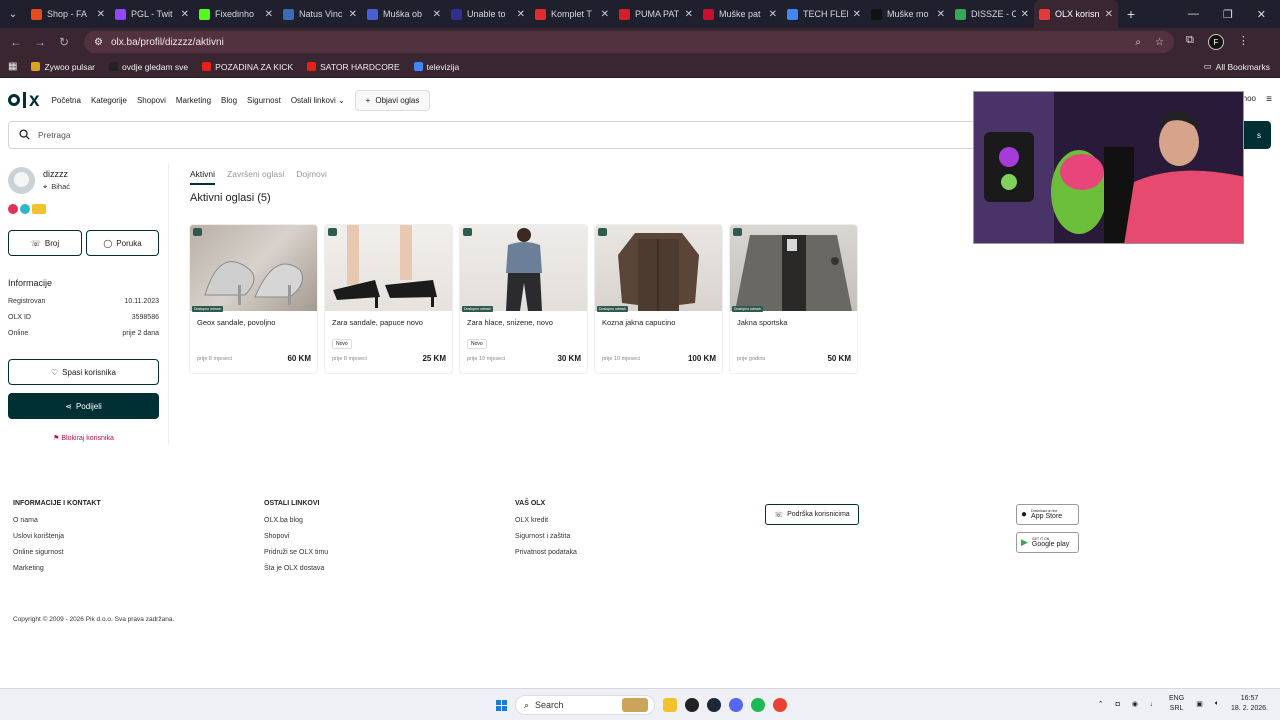 This screenshot has height=720, width=1280. I want to click on footer-link: Uslovi korištenja, so click(57, 536).